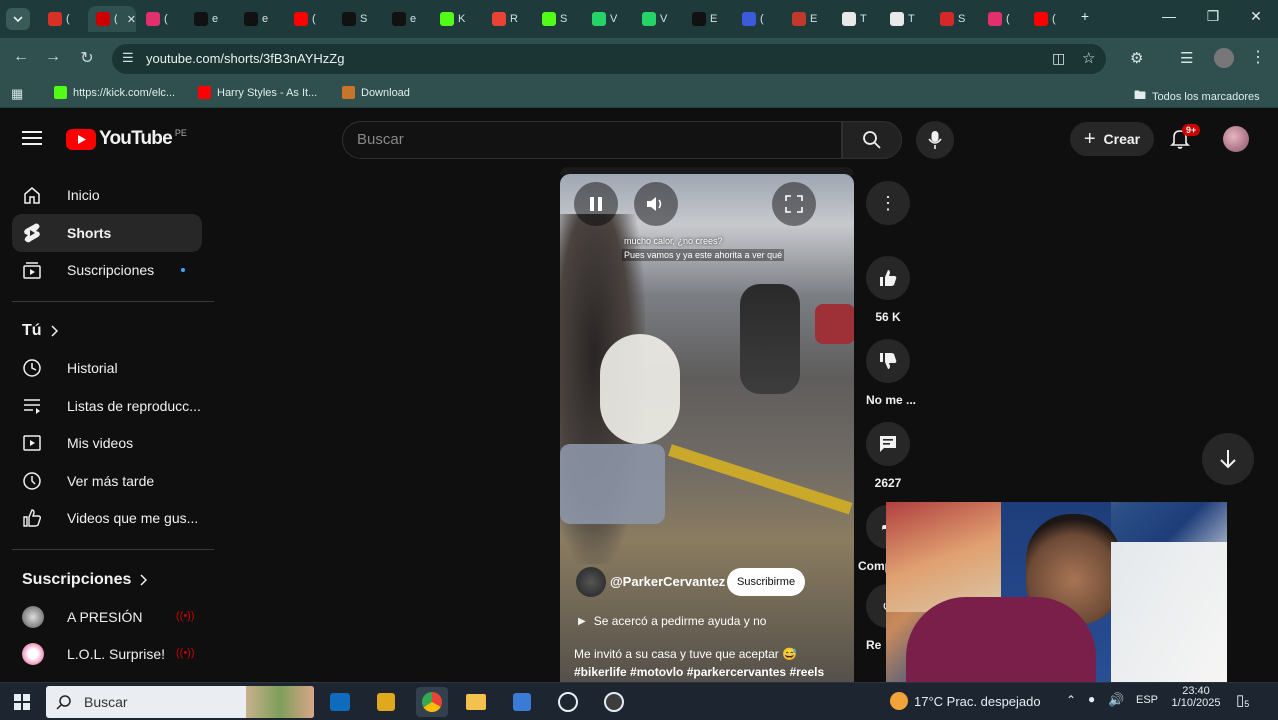 This screenshot has width=1278, height=720. I want to click on taskbar-search: Buscar, so click(180, 702).